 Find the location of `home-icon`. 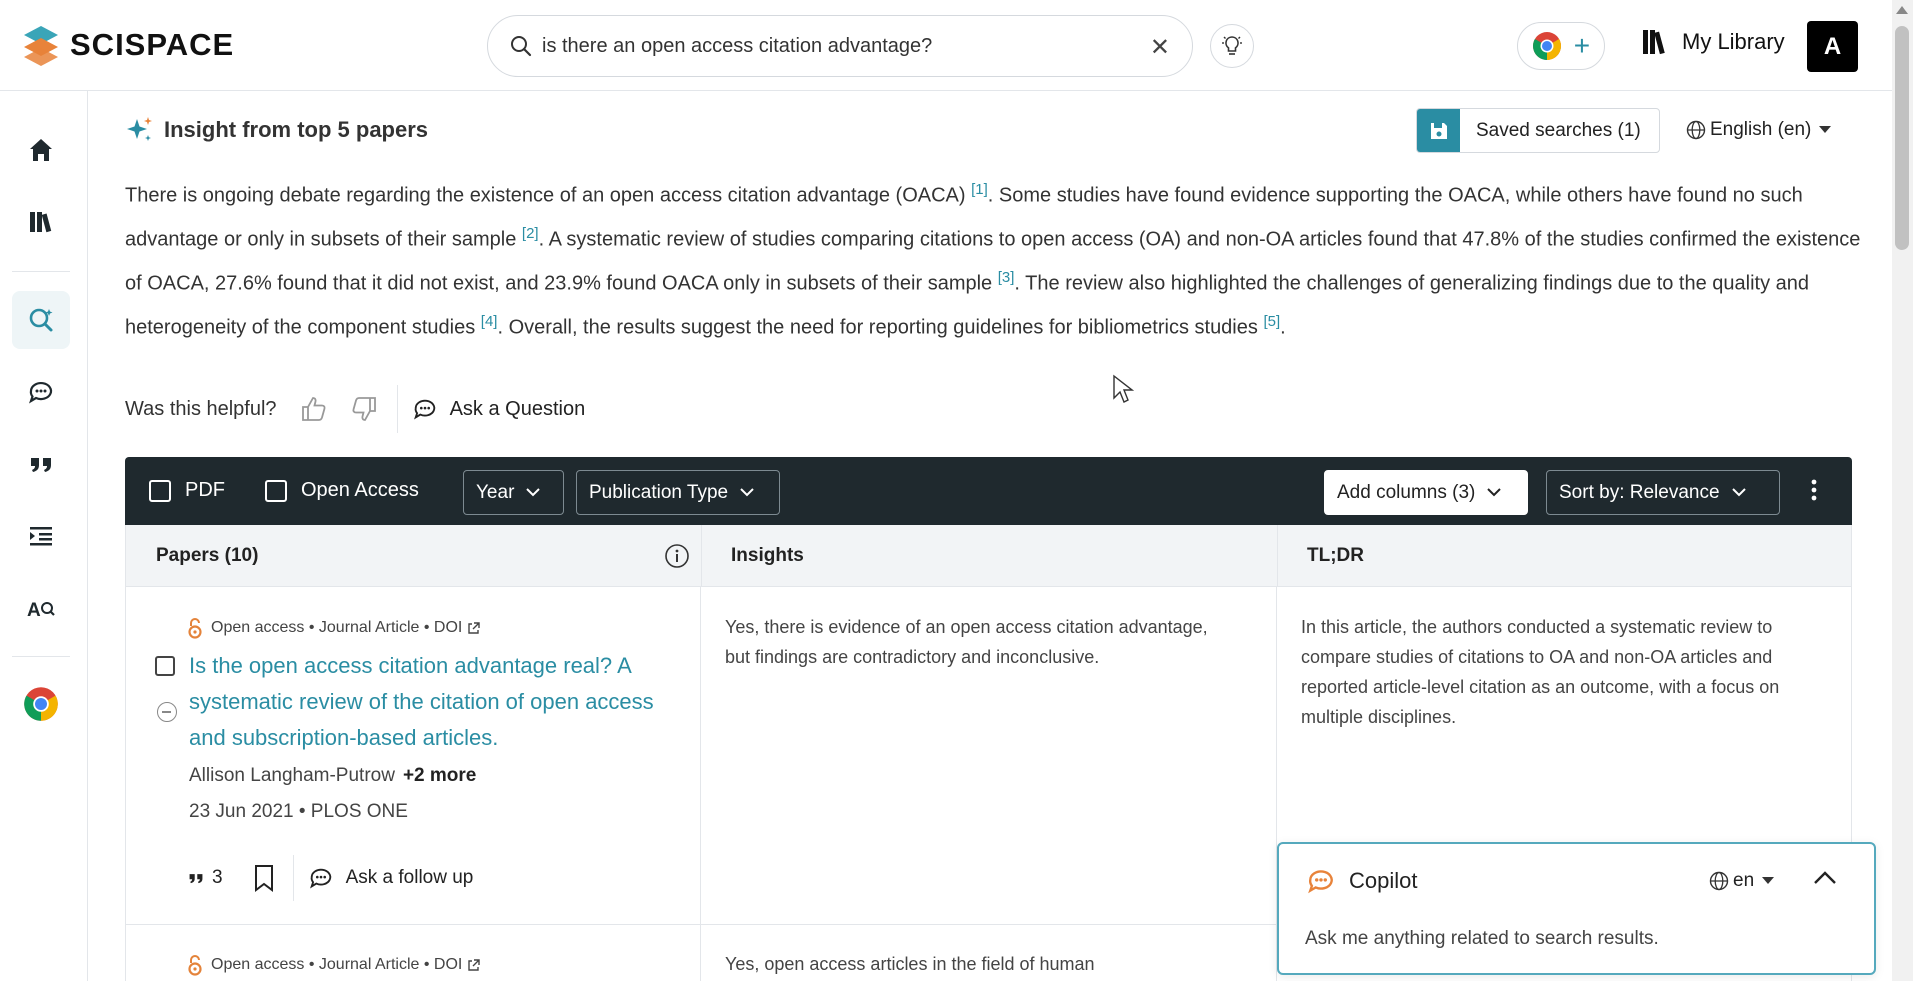

home-icon is located at coordinates (41, 150).